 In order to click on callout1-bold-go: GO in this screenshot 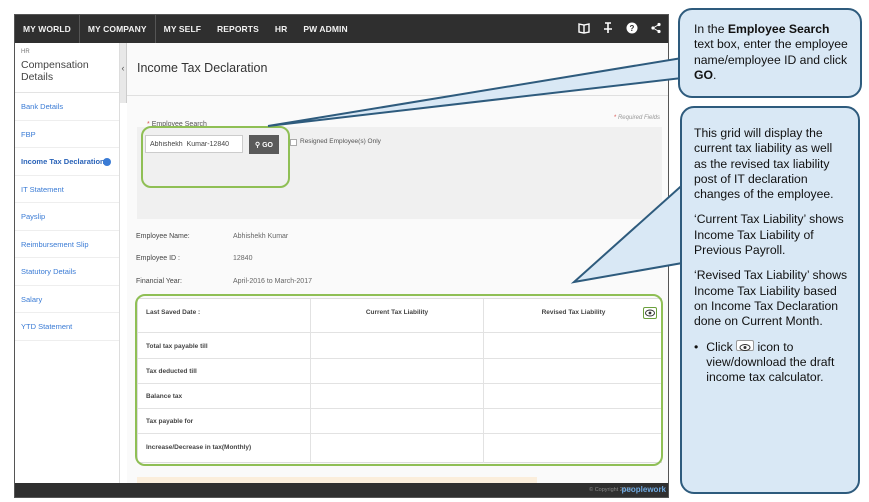, I will do `click(703, 74)`.